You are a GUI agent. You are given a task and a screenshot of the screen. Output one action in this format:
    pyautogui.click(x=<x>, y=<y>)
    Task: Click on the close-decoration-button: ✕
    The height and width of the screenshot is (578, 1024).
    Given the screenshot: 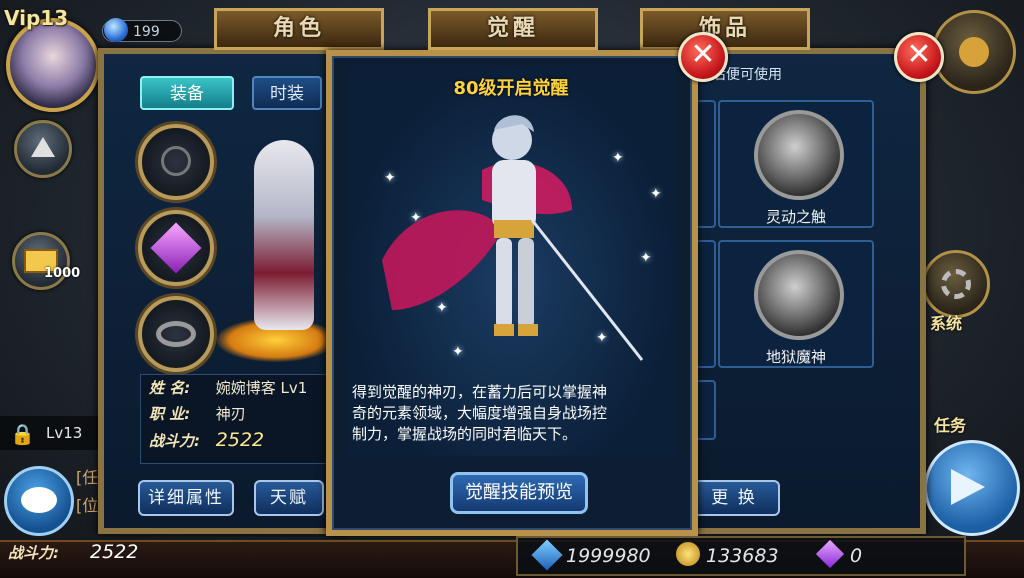 What is the action you would take?
    pyautogui.click(x=919, y=57)
    